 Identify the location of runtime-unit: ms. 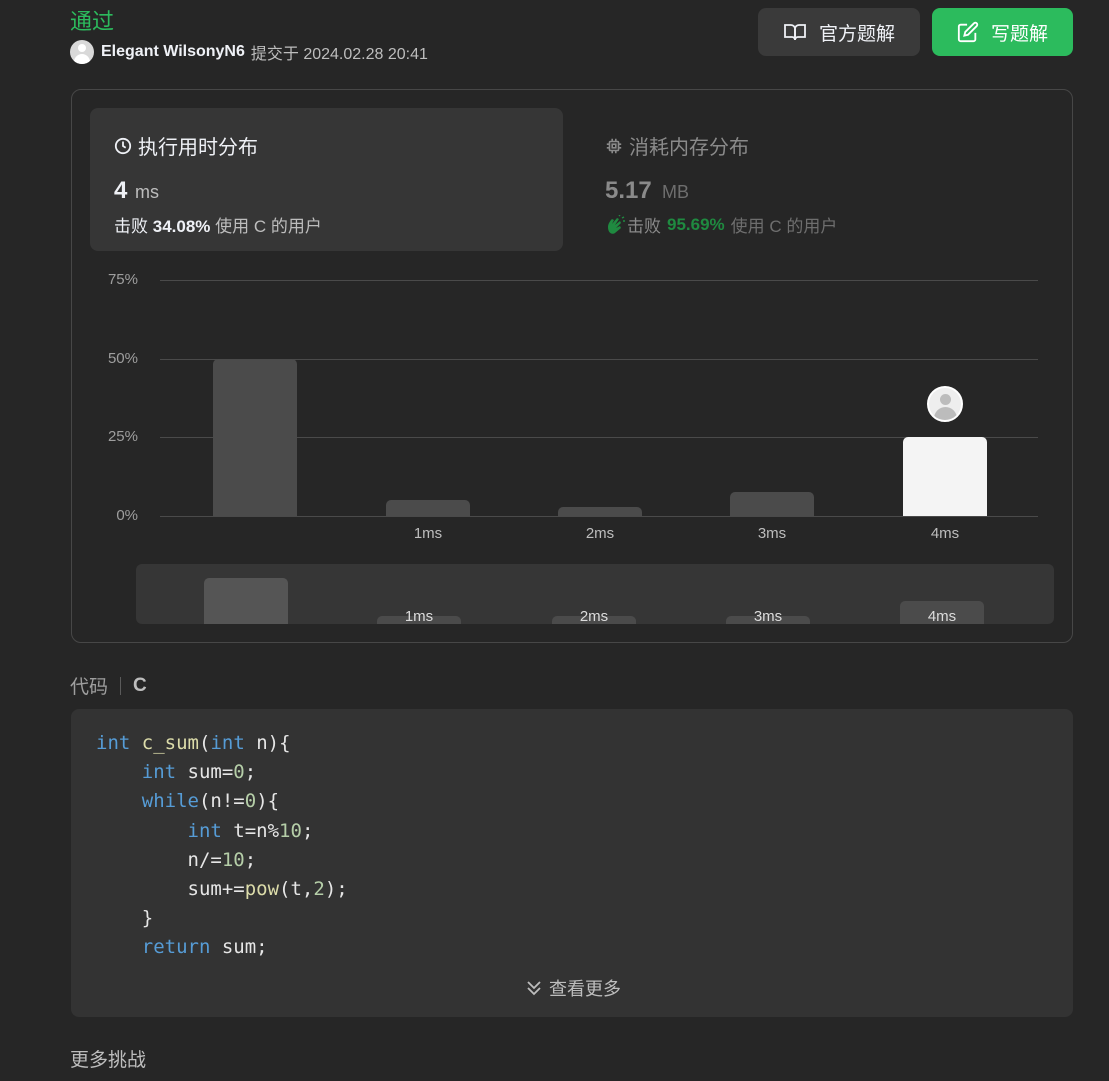
(147, 192).